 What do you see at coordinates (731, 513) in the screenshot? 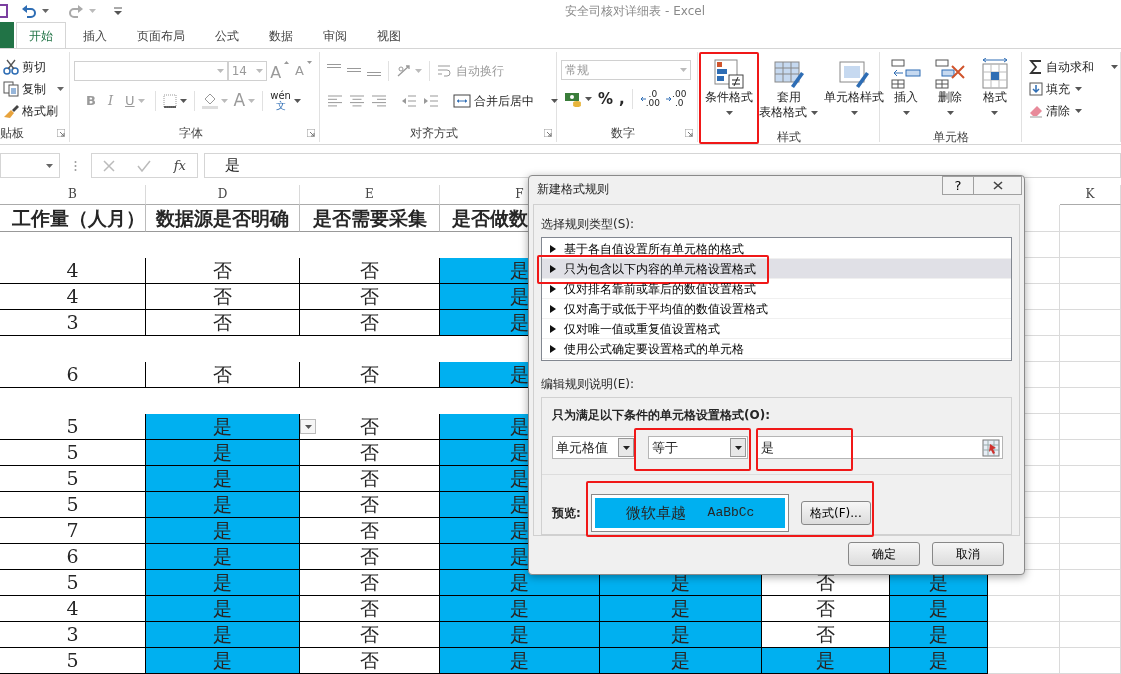
I see `preview-sample-text: AaBbCc` at bounding box center [731, 513].